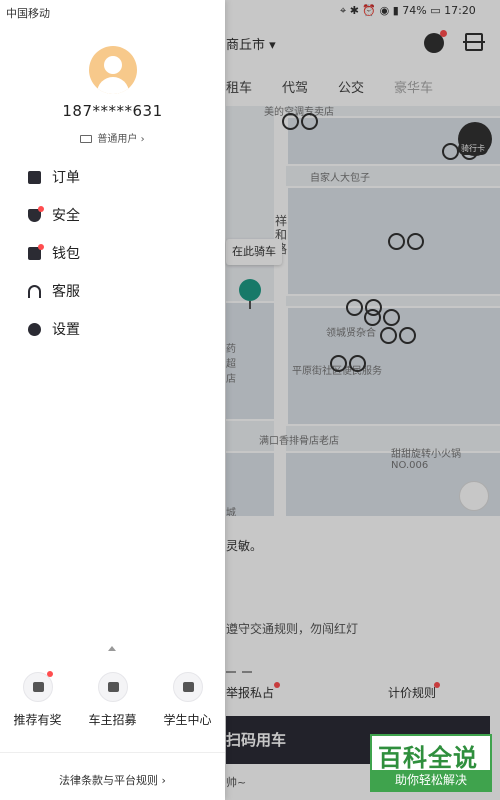  I want to click on user-type-link: 普通用户 ›, so click(112, 137).